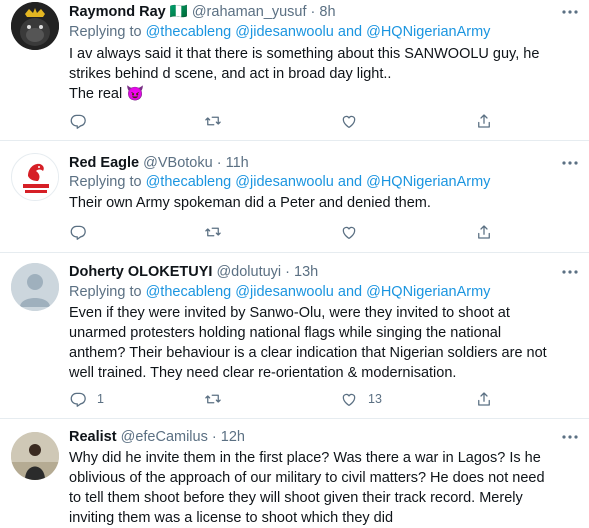  What do you see at coordinates (375, 399) in the screenshot?
I see `like-count: 13` at bounding box center [375, 399].